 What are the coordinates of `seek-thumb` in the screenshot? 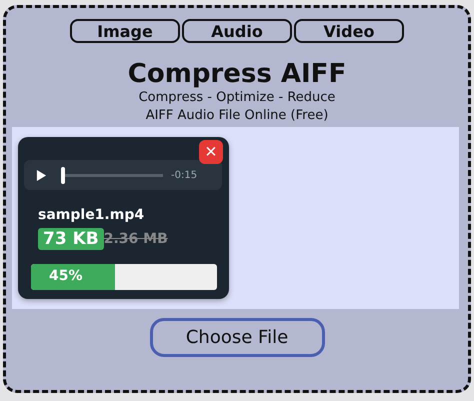 It's located at (63, 175).